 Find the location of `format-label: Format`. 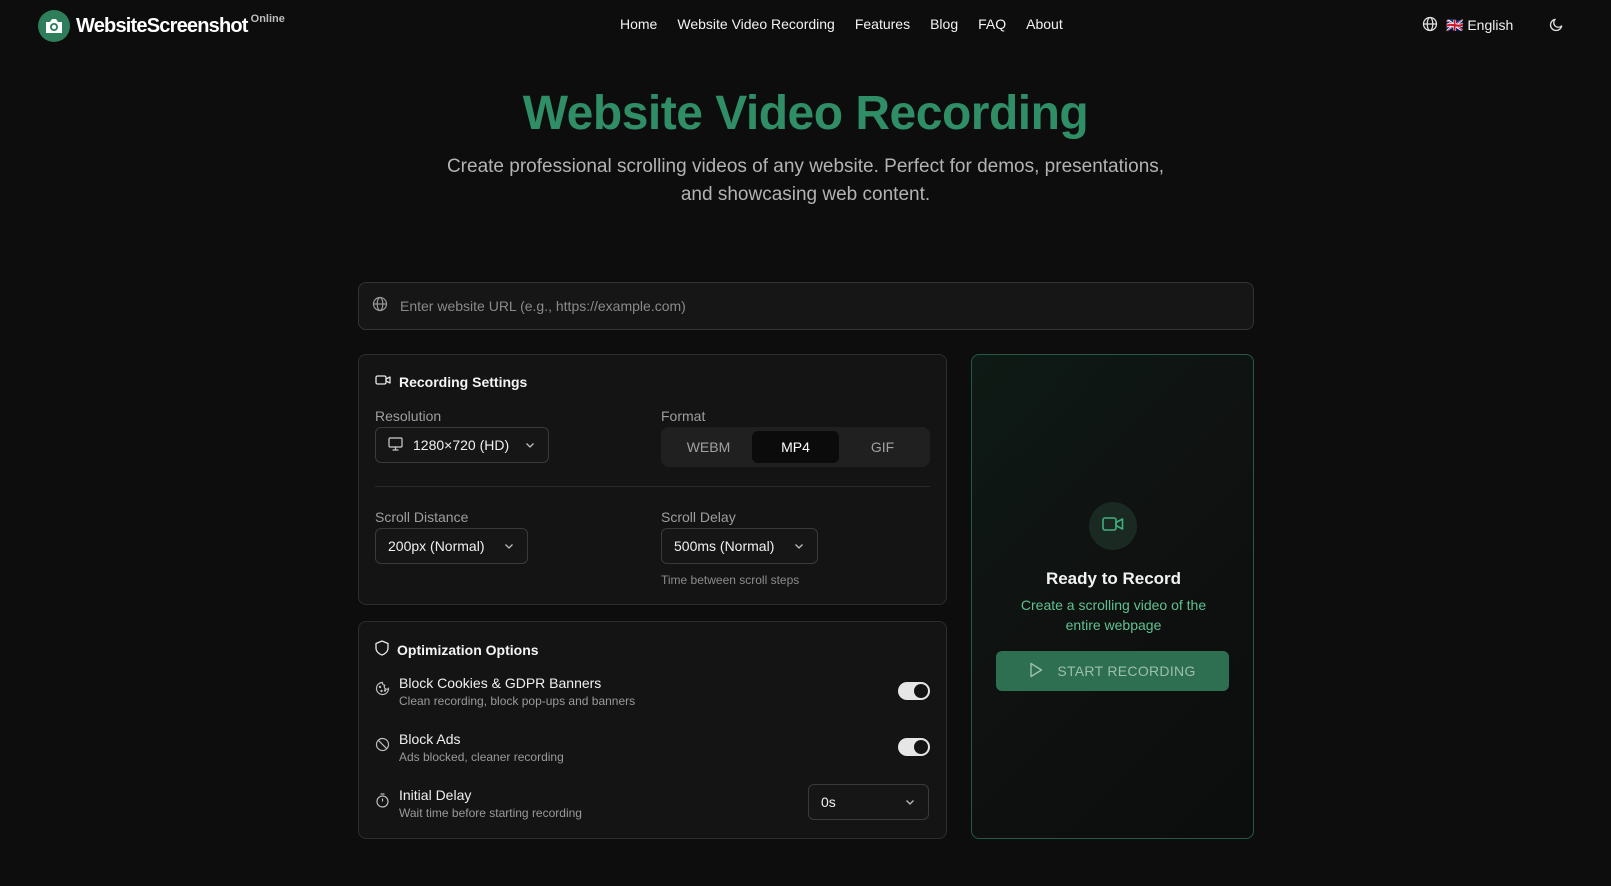

format-label: Format is located at coordinates (683, 416).